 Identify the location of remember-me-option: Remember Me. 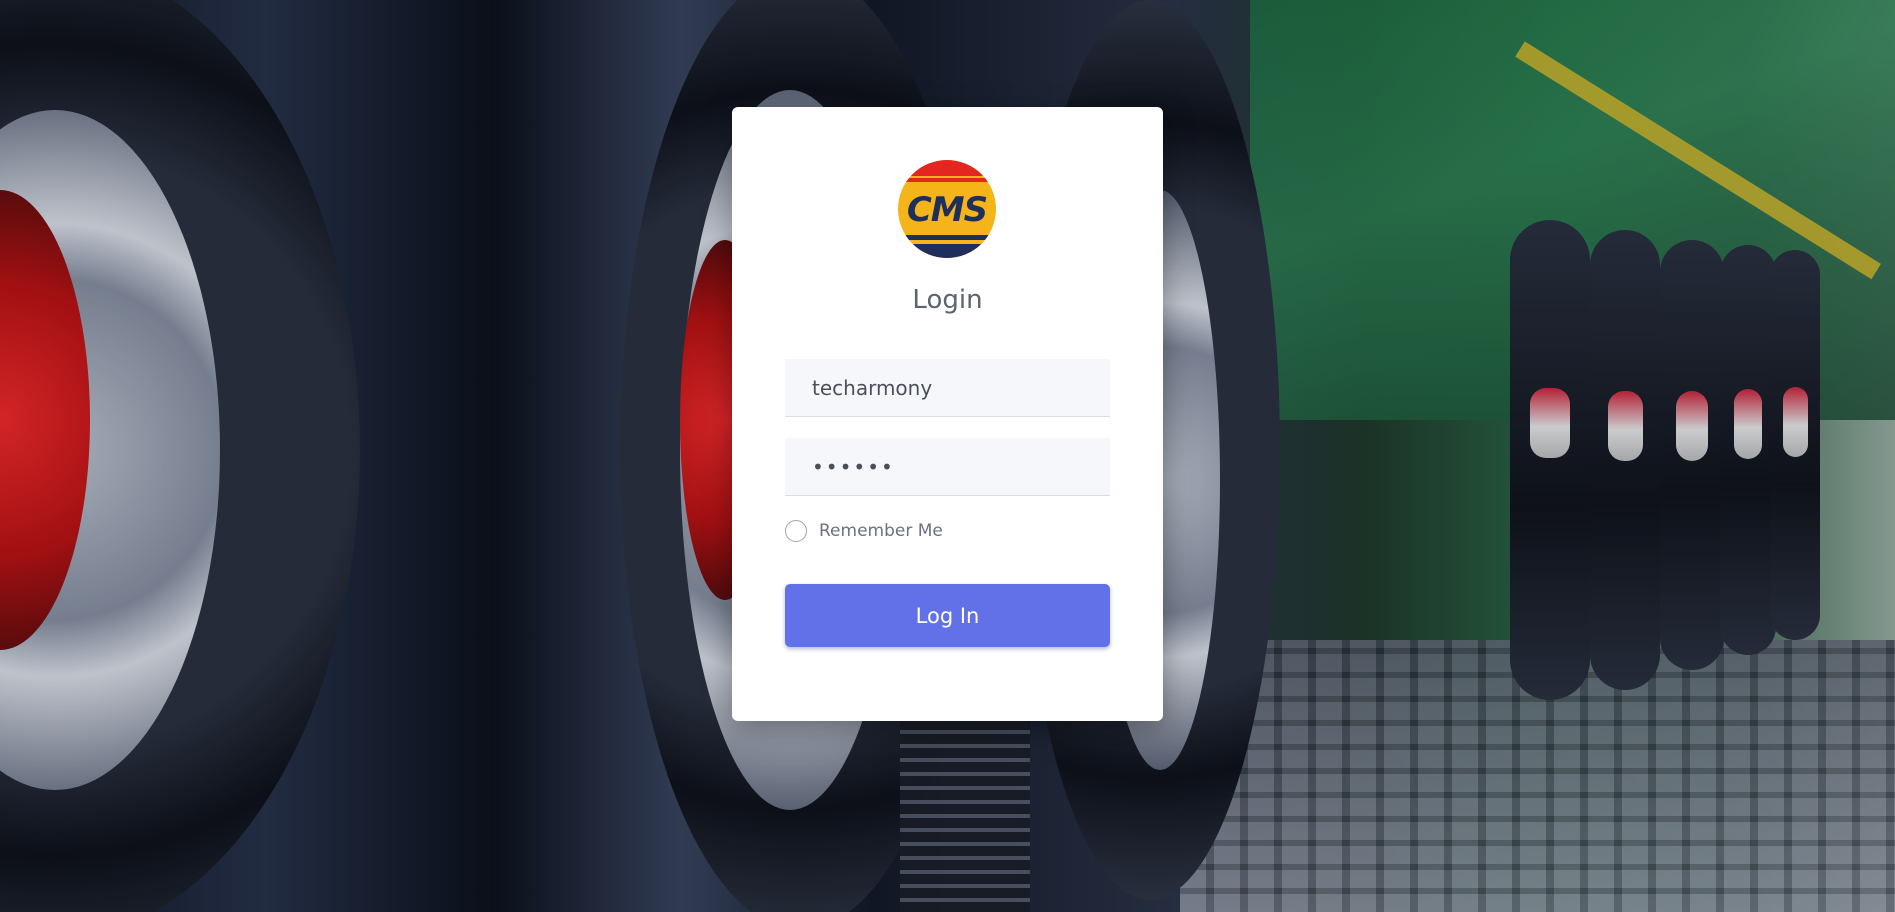
(864, 531).